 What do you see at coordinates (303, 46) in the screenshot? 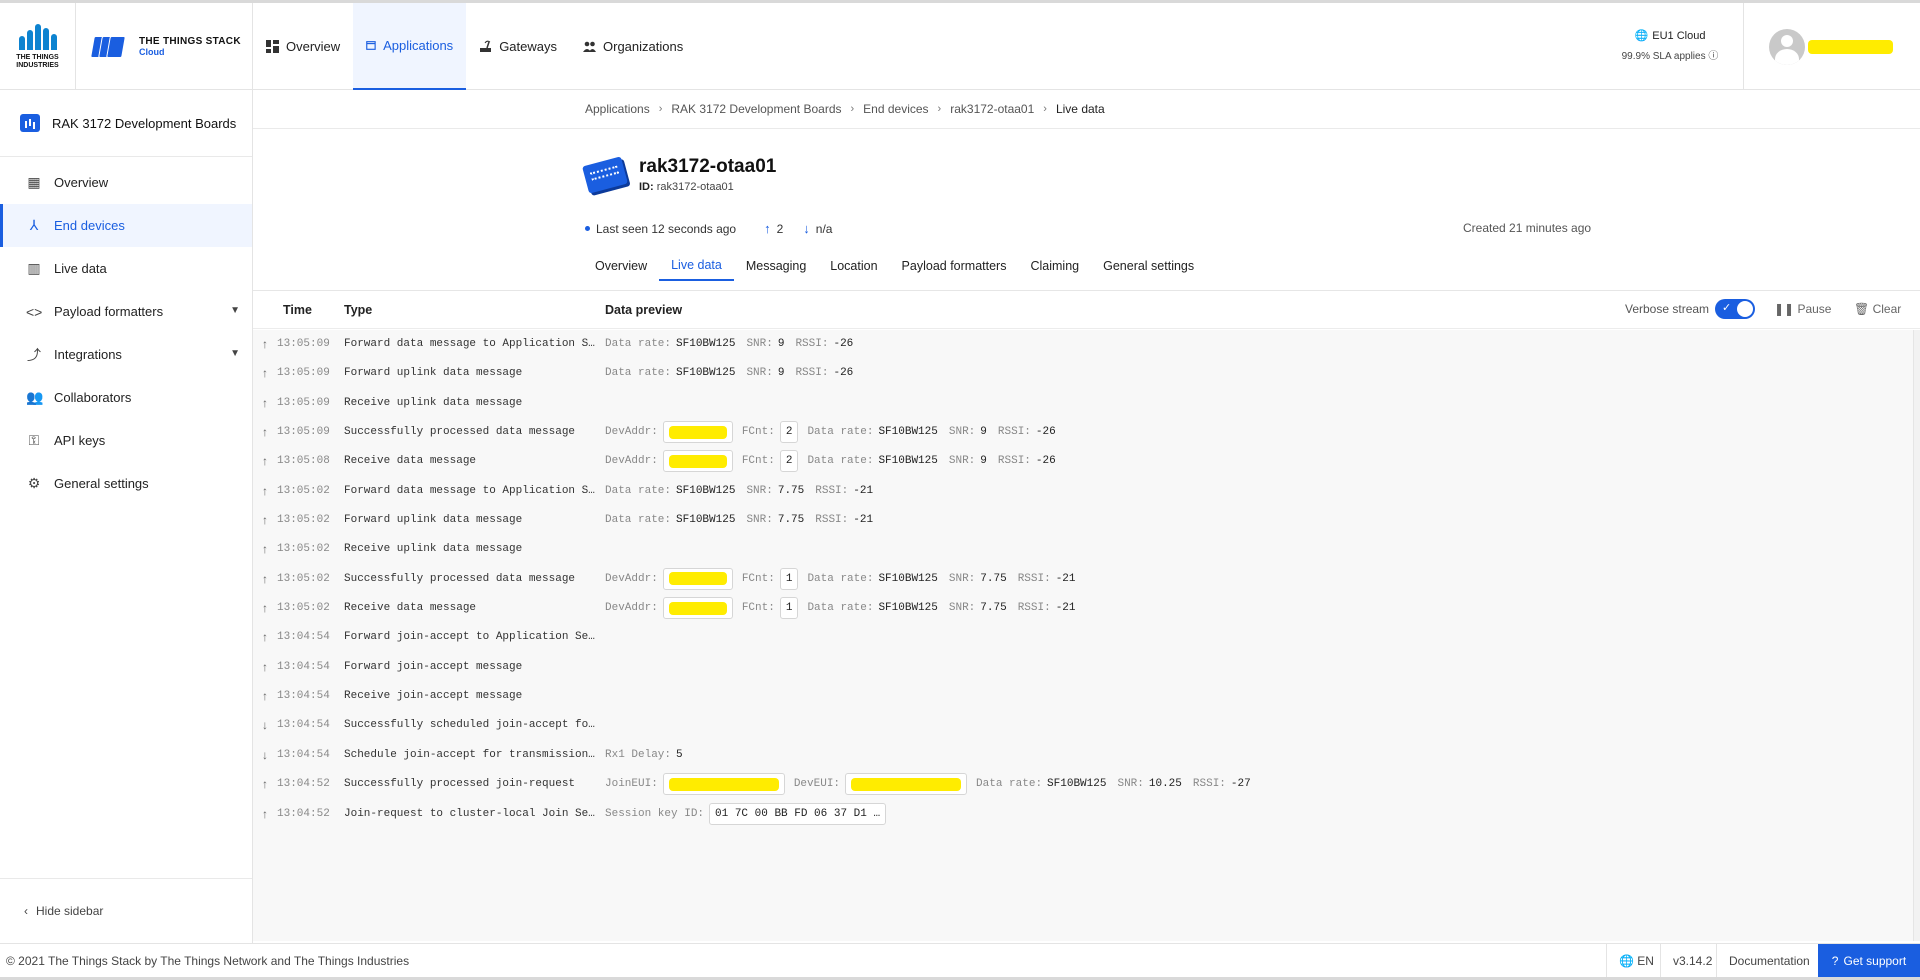
I see `topnav-overview: Overview` at bounding box center [303, 46].